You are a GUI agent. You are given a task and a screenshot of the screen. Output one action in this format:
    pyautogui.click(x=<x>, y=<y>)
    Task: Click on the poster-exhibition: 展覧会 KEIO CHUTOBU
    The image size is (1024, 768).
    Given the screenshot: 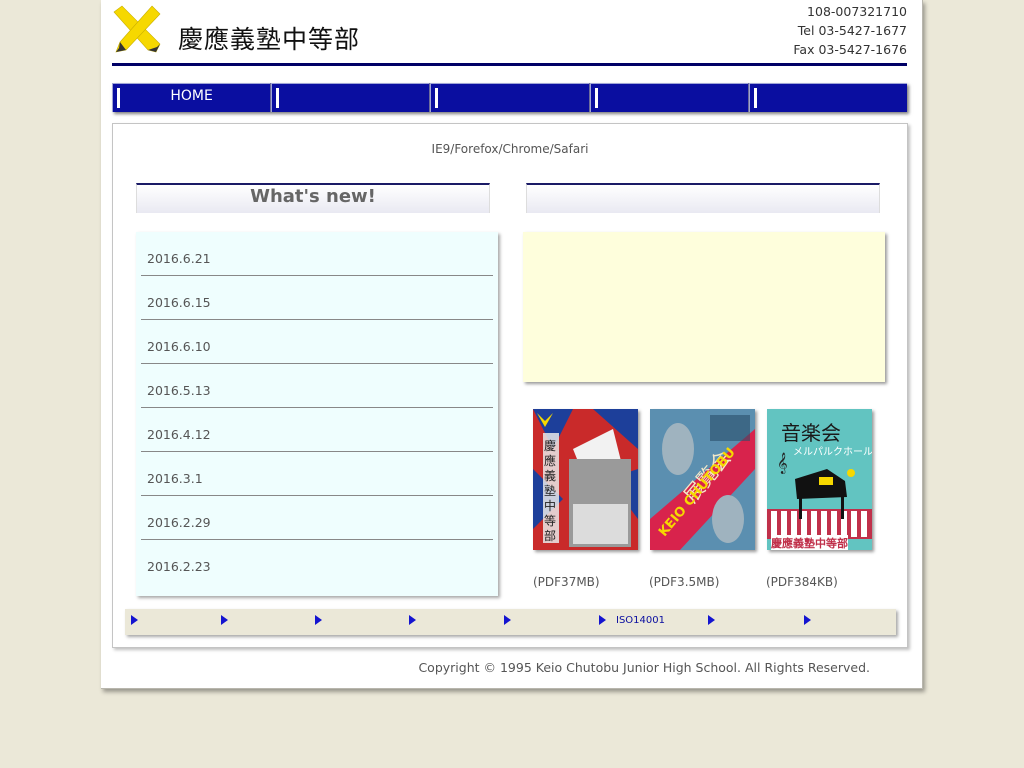 What is the action you would take?
    pyautogui.click(x=702, y=479)
    